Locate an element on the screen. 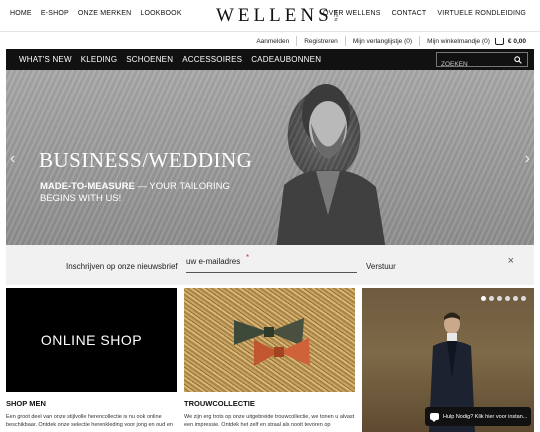 The image size is (540, 432). login-link: Aanmelden is located at coordinates (272, 41).